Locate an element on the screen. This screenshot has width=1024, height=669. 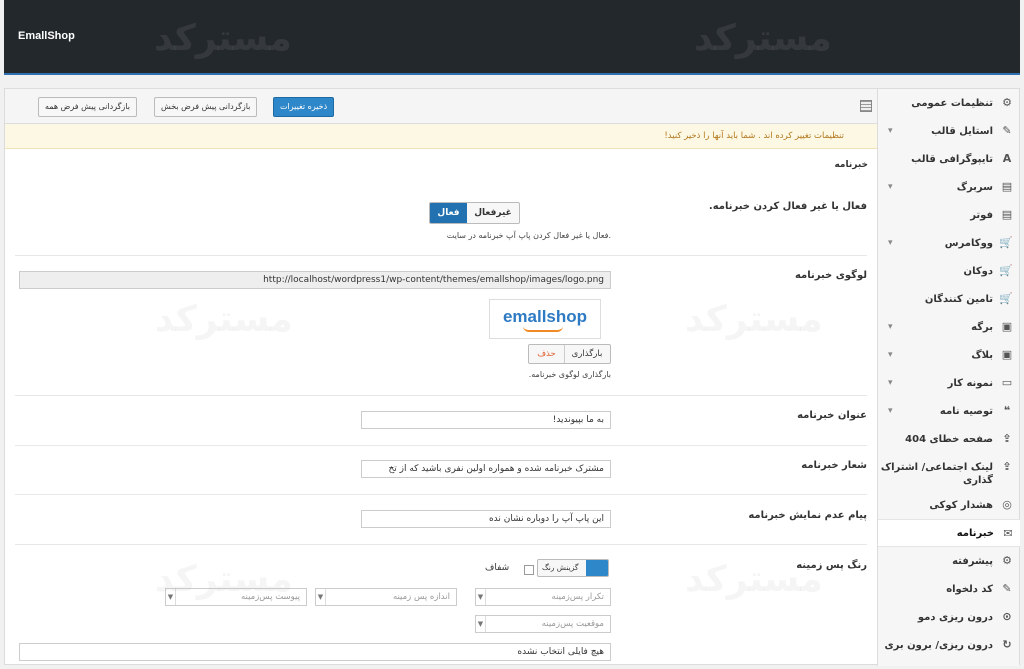
toggle-off-option: غیرفعال is located at coordinates (493, 213).